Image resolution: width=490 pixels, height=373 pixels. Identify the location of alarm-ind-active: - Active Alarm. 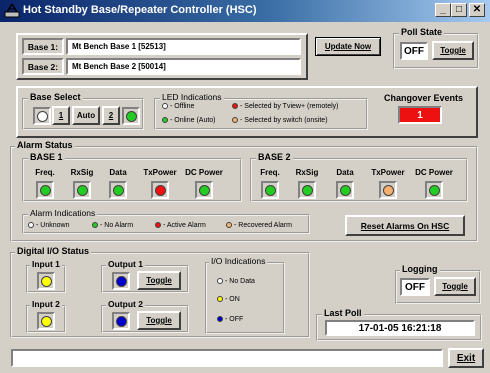
(180, 225).